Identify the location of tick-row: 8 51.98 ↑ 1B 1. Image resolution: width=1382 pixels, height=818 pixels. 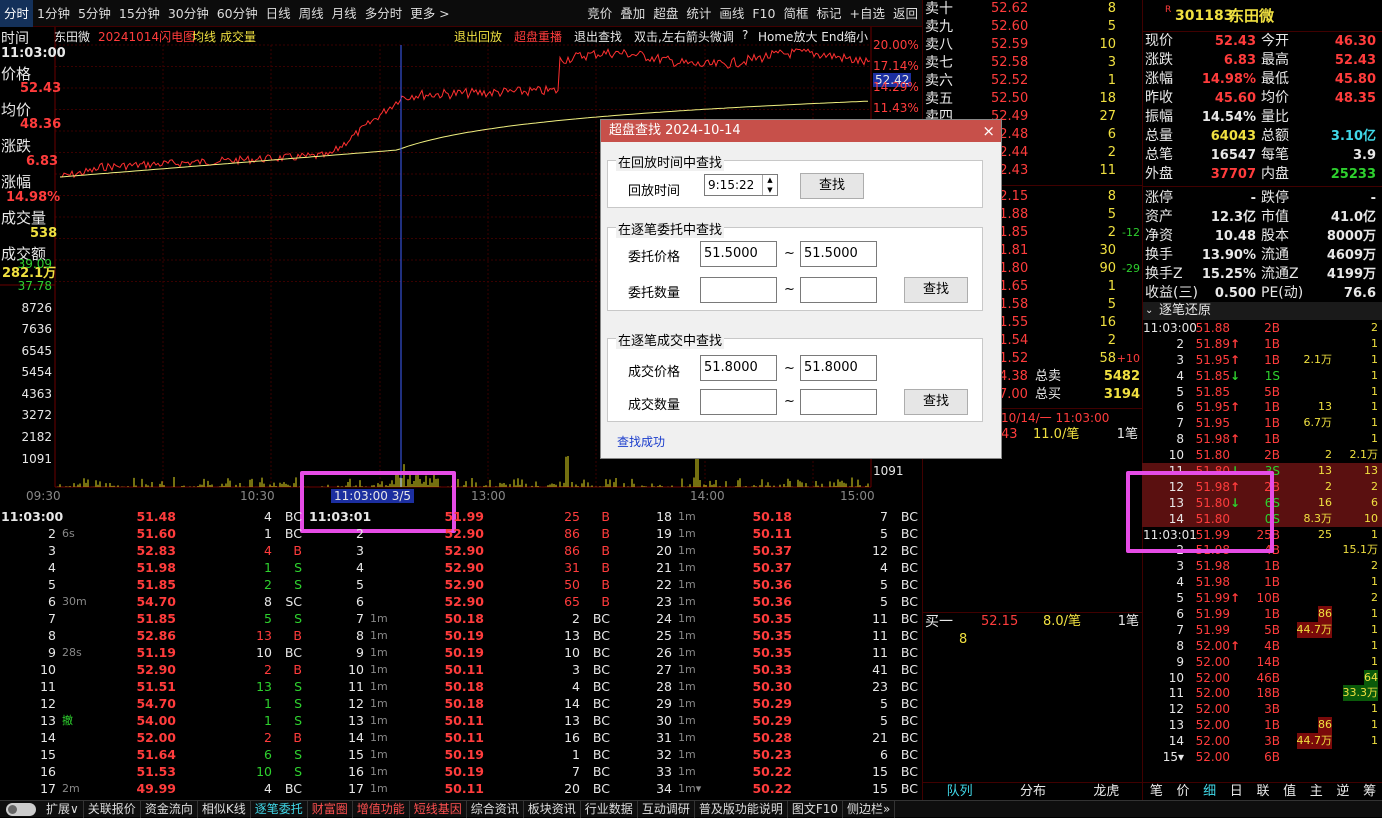
(1262, 439).